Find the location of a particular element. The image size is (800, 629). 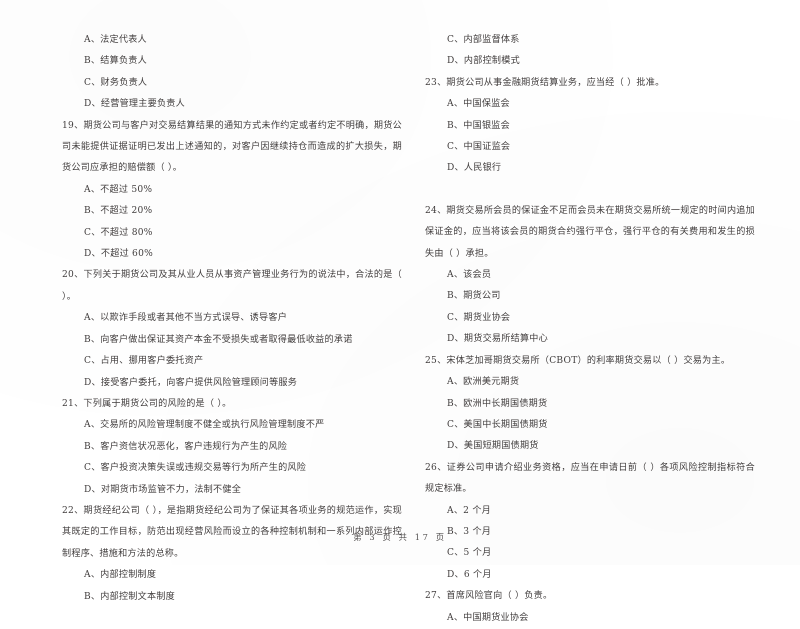

option-item: D、美国短期国债期货 is located at coordinates (493, 446).